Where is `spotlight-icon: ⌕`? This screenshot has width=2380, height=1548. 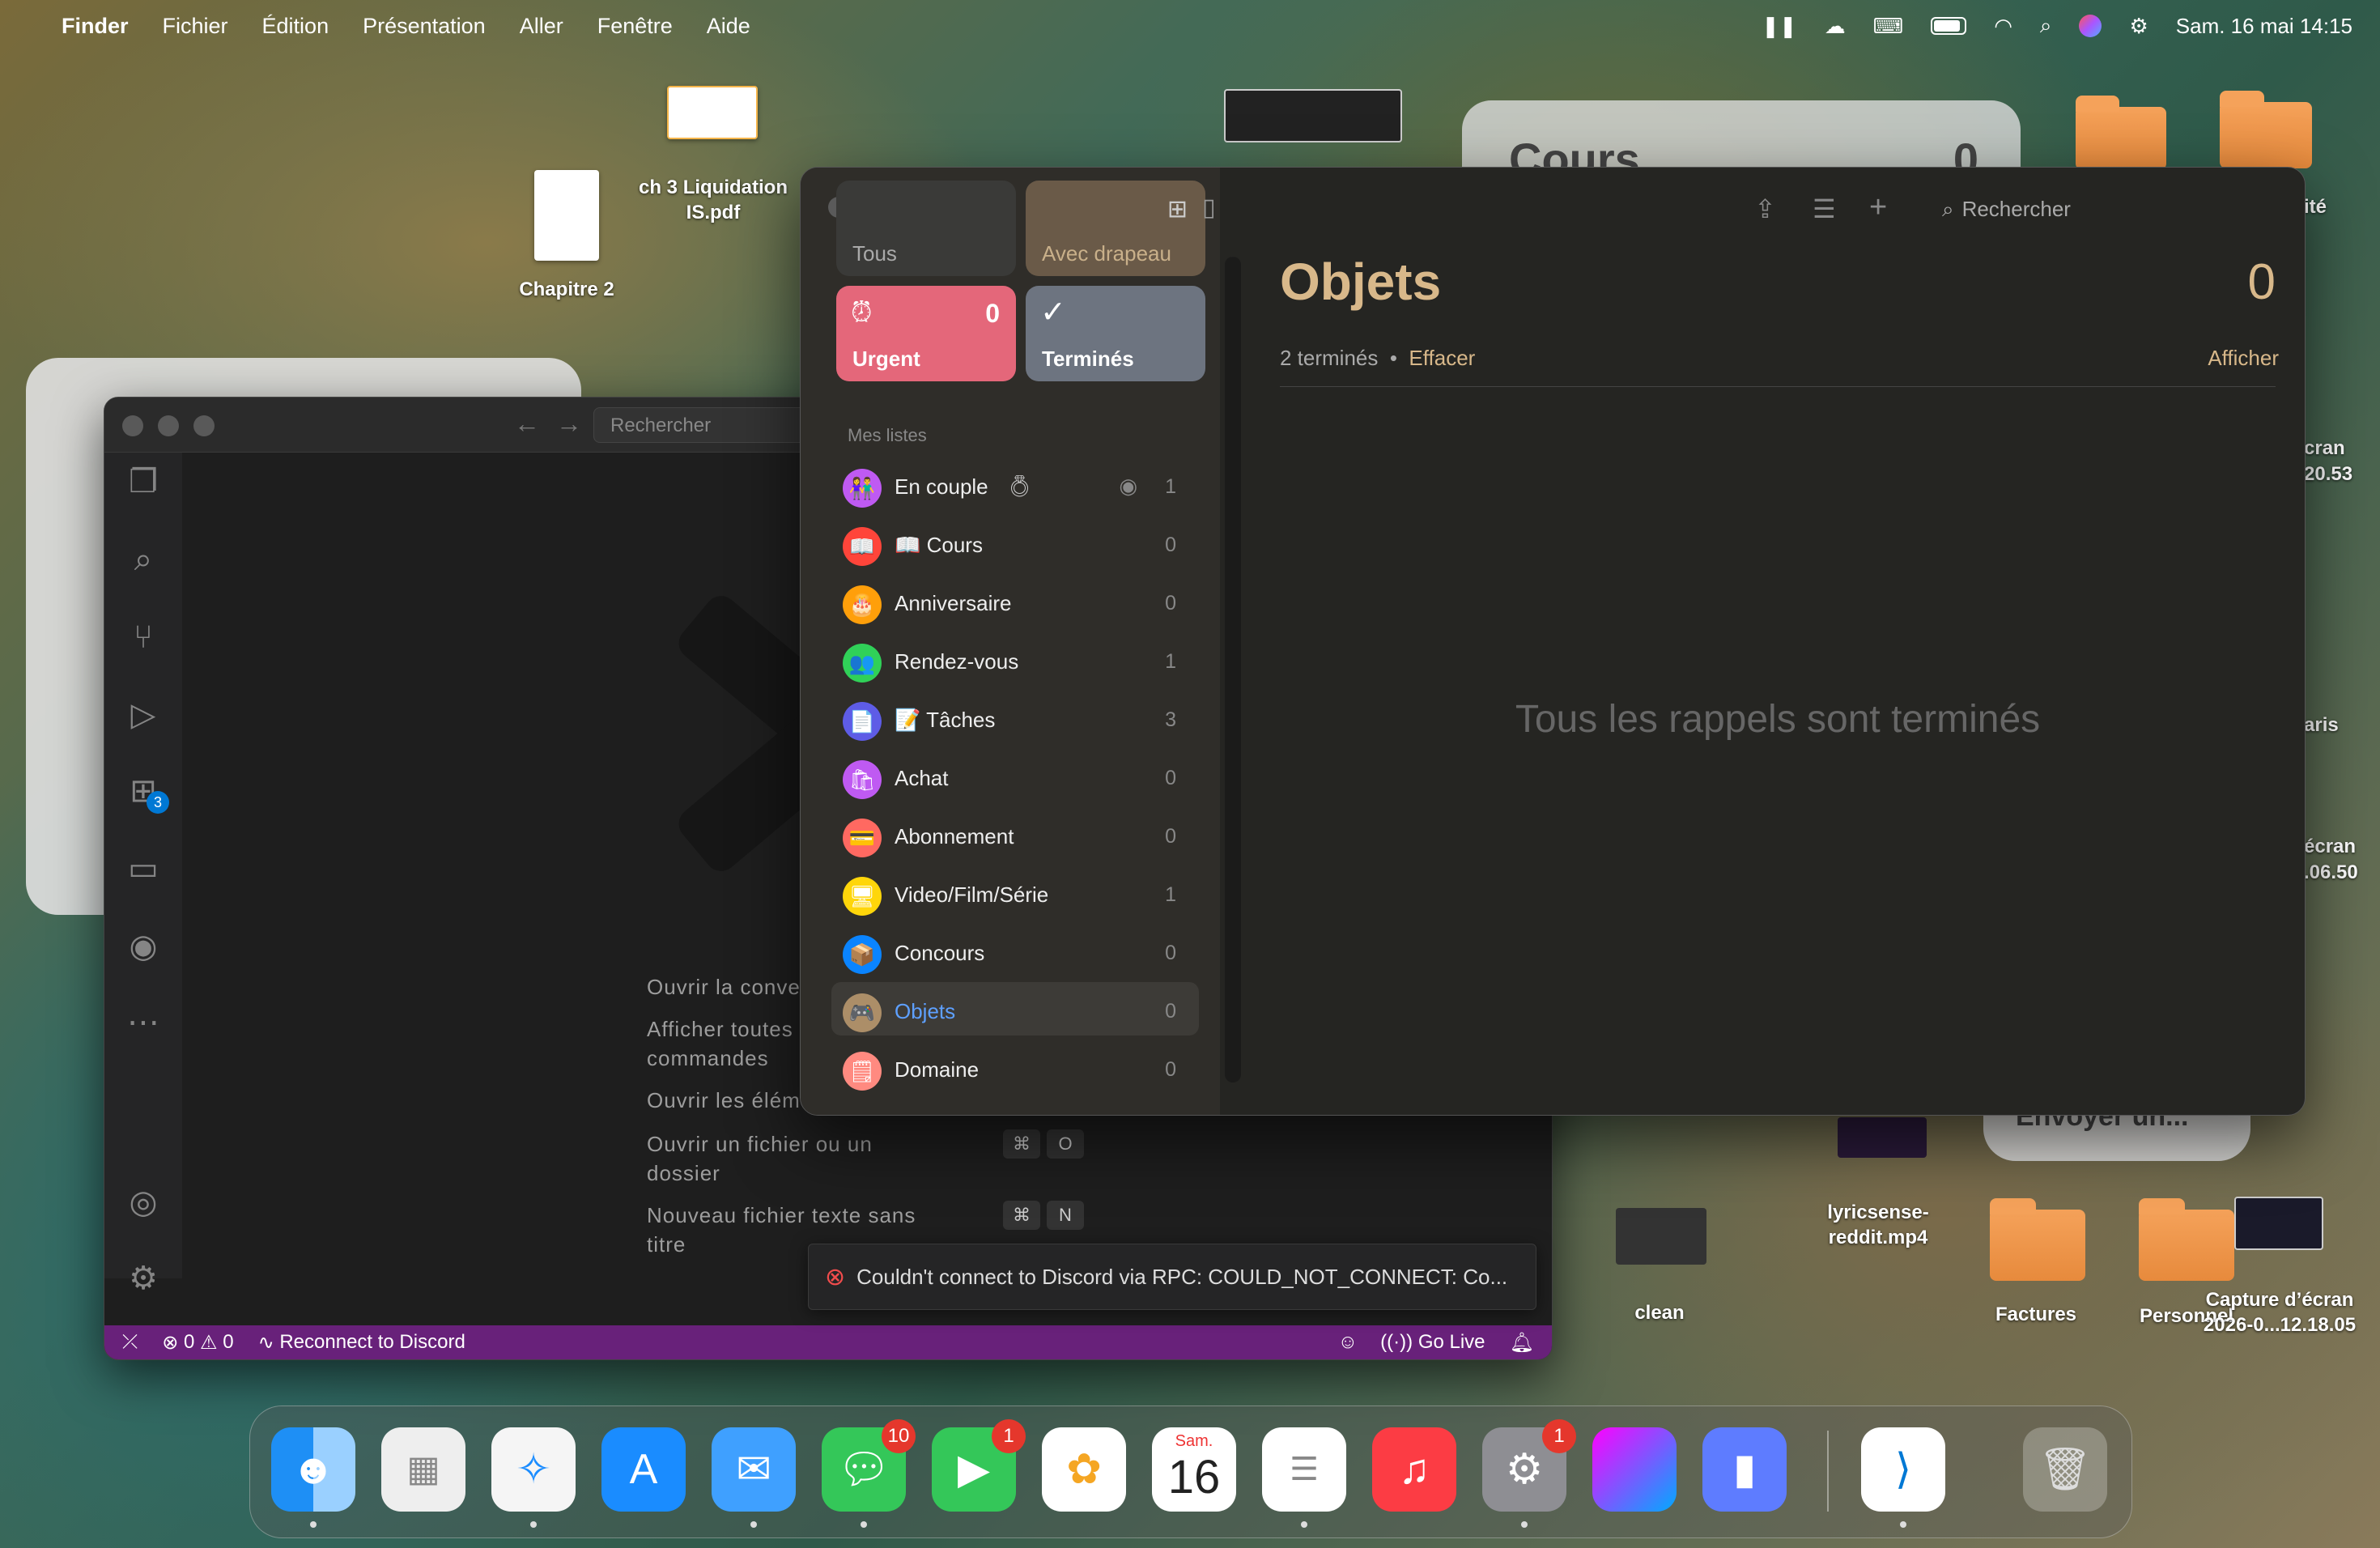
spotlight-icon: ⌕ is located at coordinates (2046, 26).